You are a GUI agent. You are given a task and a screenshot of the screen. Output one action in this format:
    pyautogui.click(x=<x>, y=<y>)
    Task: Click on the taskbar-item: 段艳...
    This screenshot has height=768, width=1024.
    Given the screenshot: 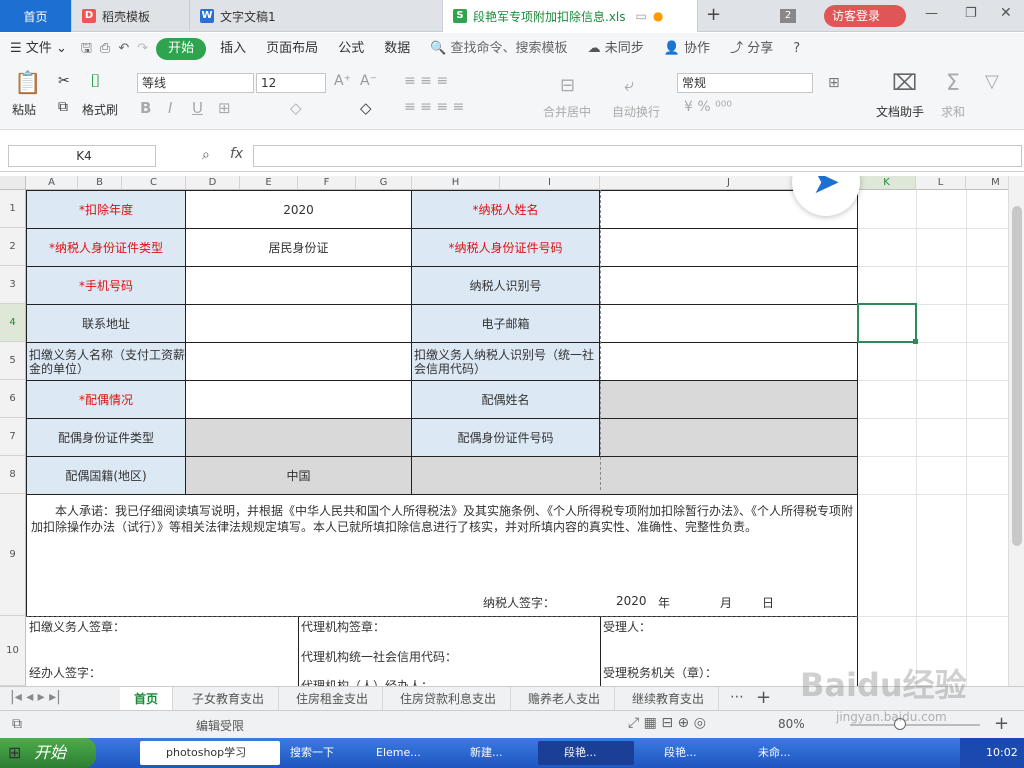 What is the action you would take?
    pyautogui.click(x=683, y=753)
    